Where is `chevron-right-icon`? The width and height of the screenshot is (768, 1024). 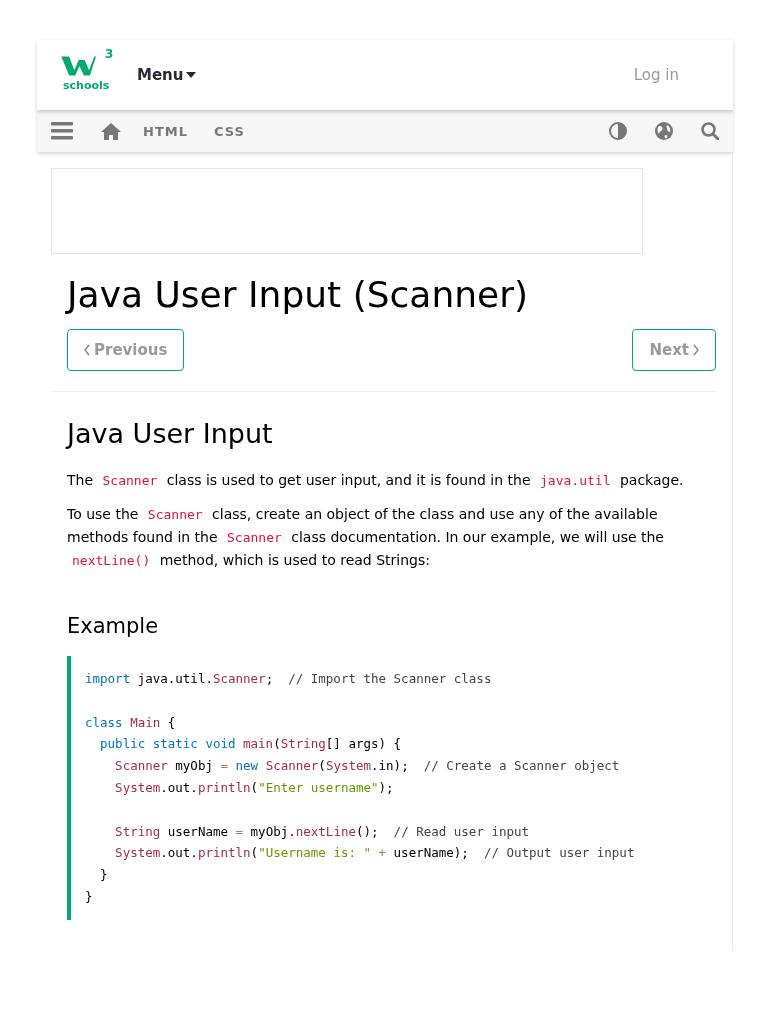 chevron-right-icon is located at coordinates (696, 350).